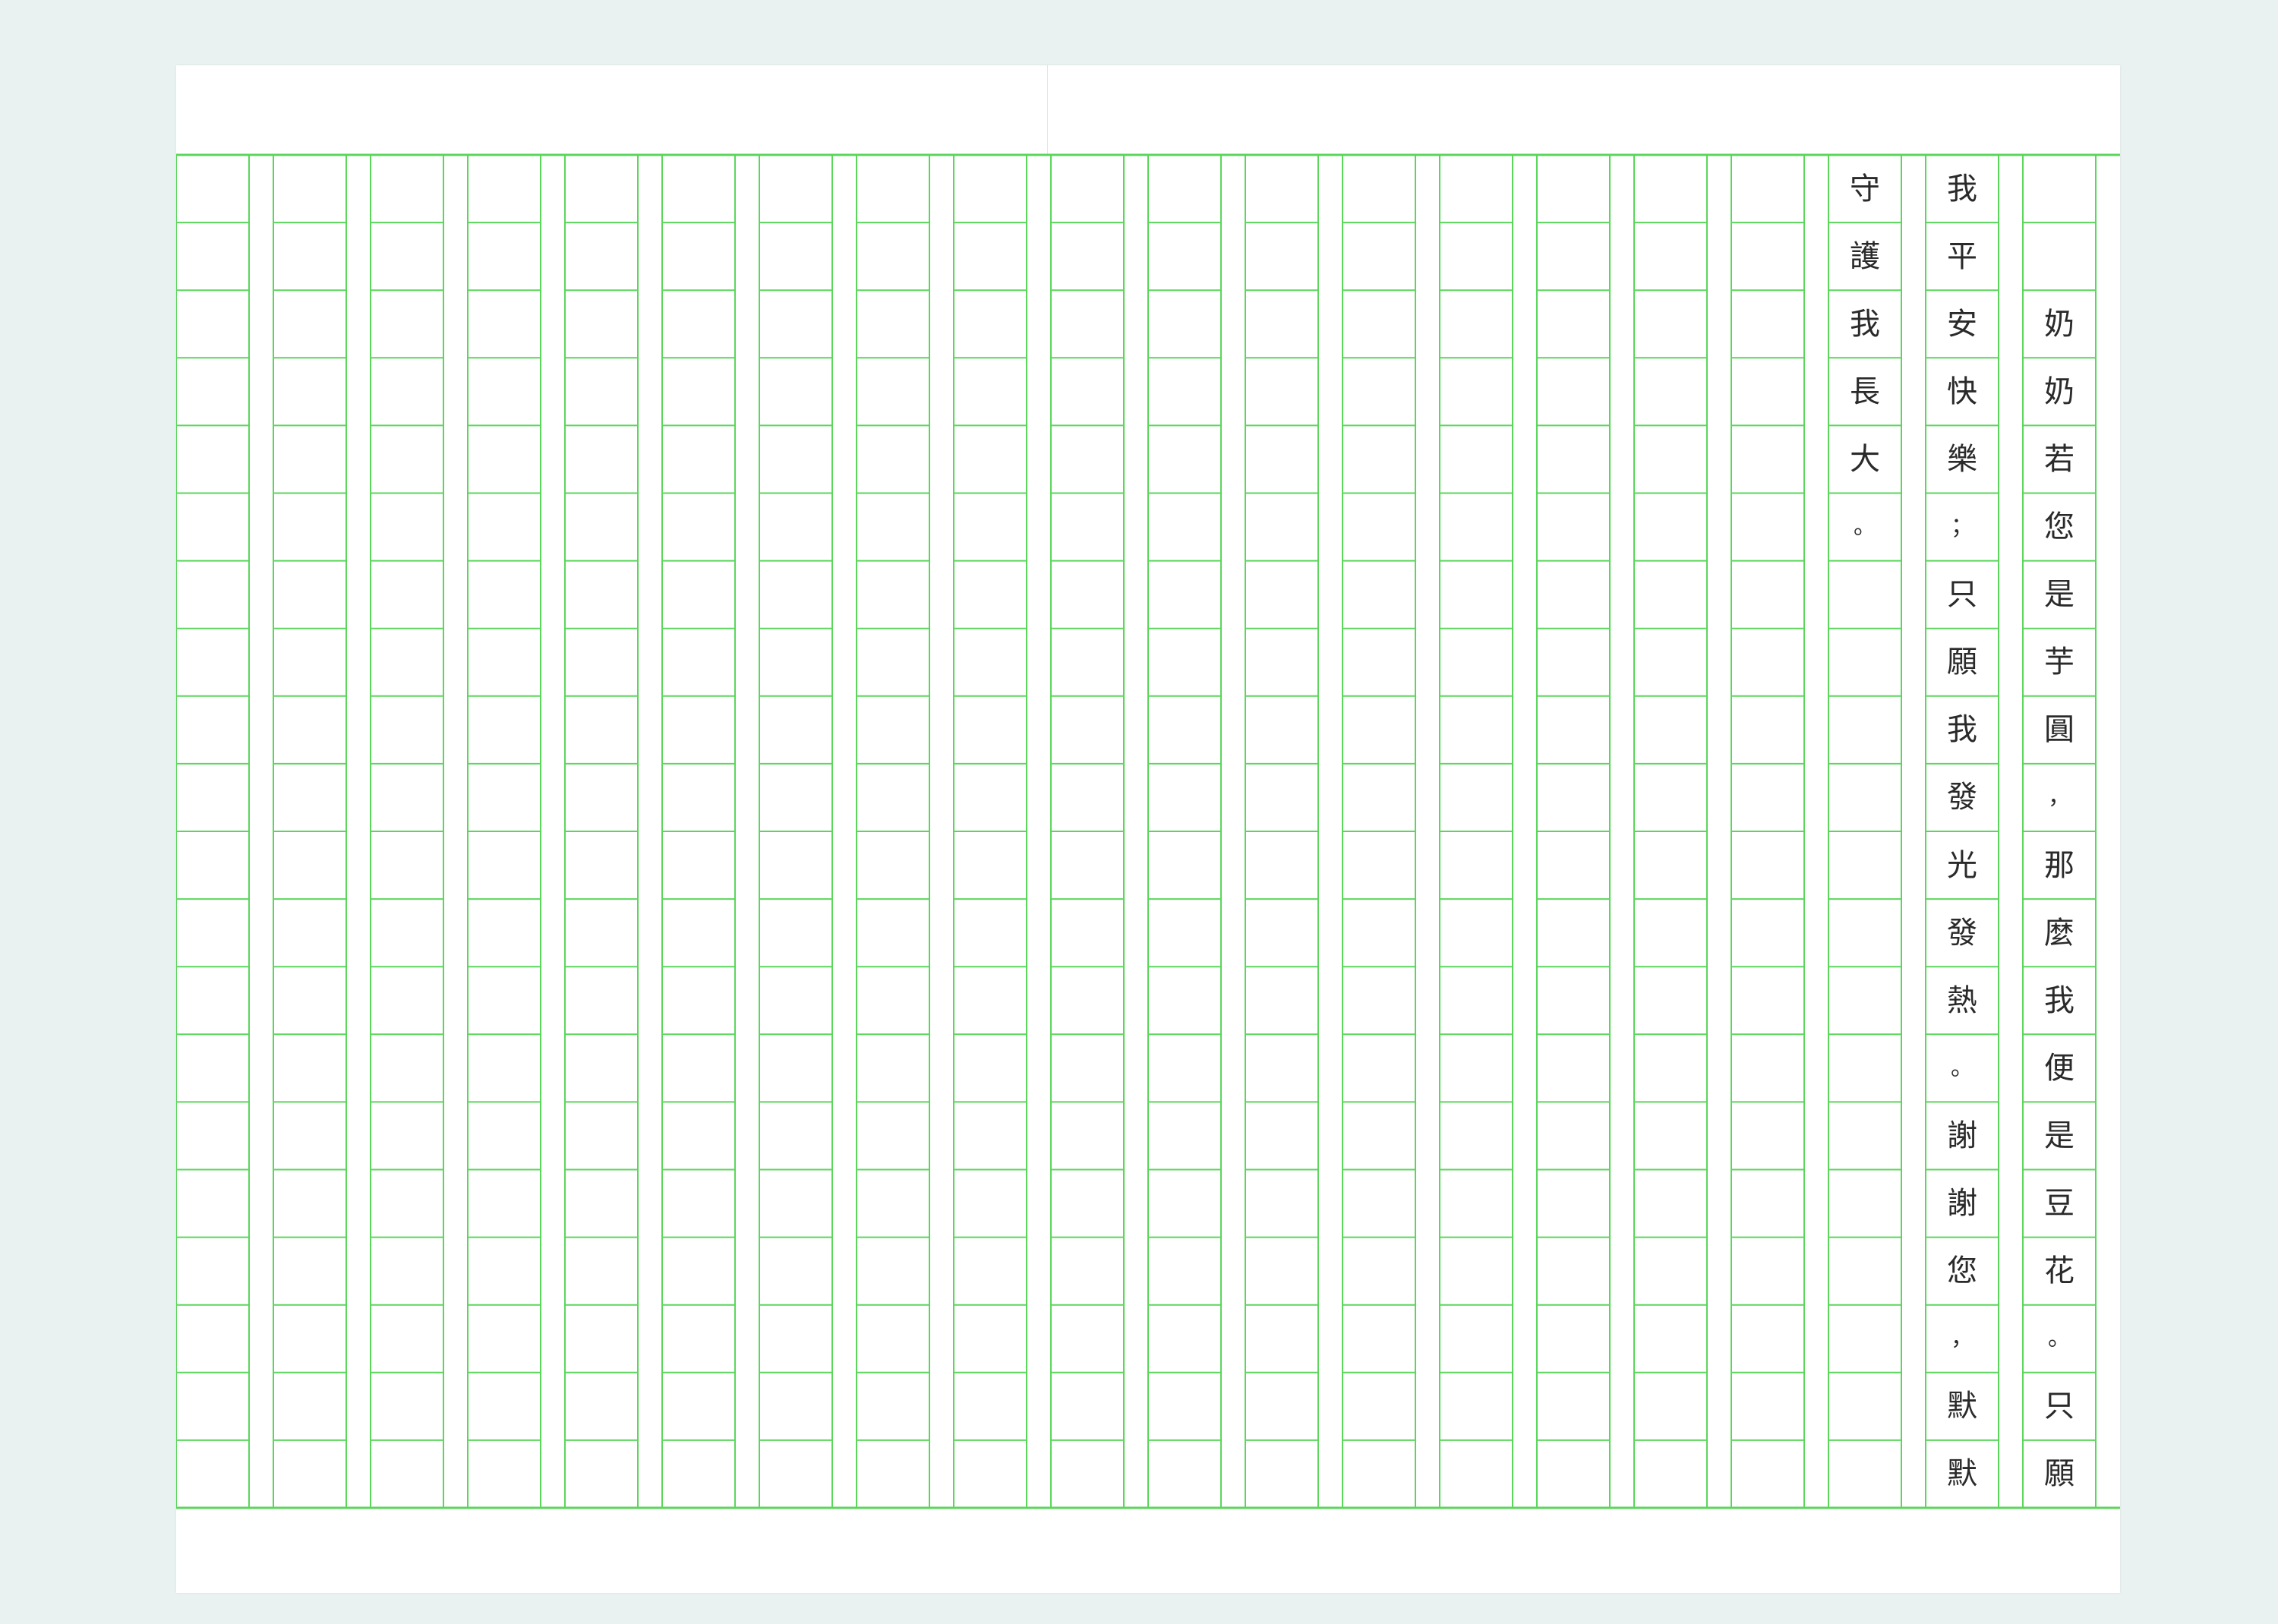 The height and width of the screenshot is (1624, 2278). What do you see at coordinates (1962, 392) in the screenshot?
I see `manuscript-char: 快` at bounding box center [1962, 392].